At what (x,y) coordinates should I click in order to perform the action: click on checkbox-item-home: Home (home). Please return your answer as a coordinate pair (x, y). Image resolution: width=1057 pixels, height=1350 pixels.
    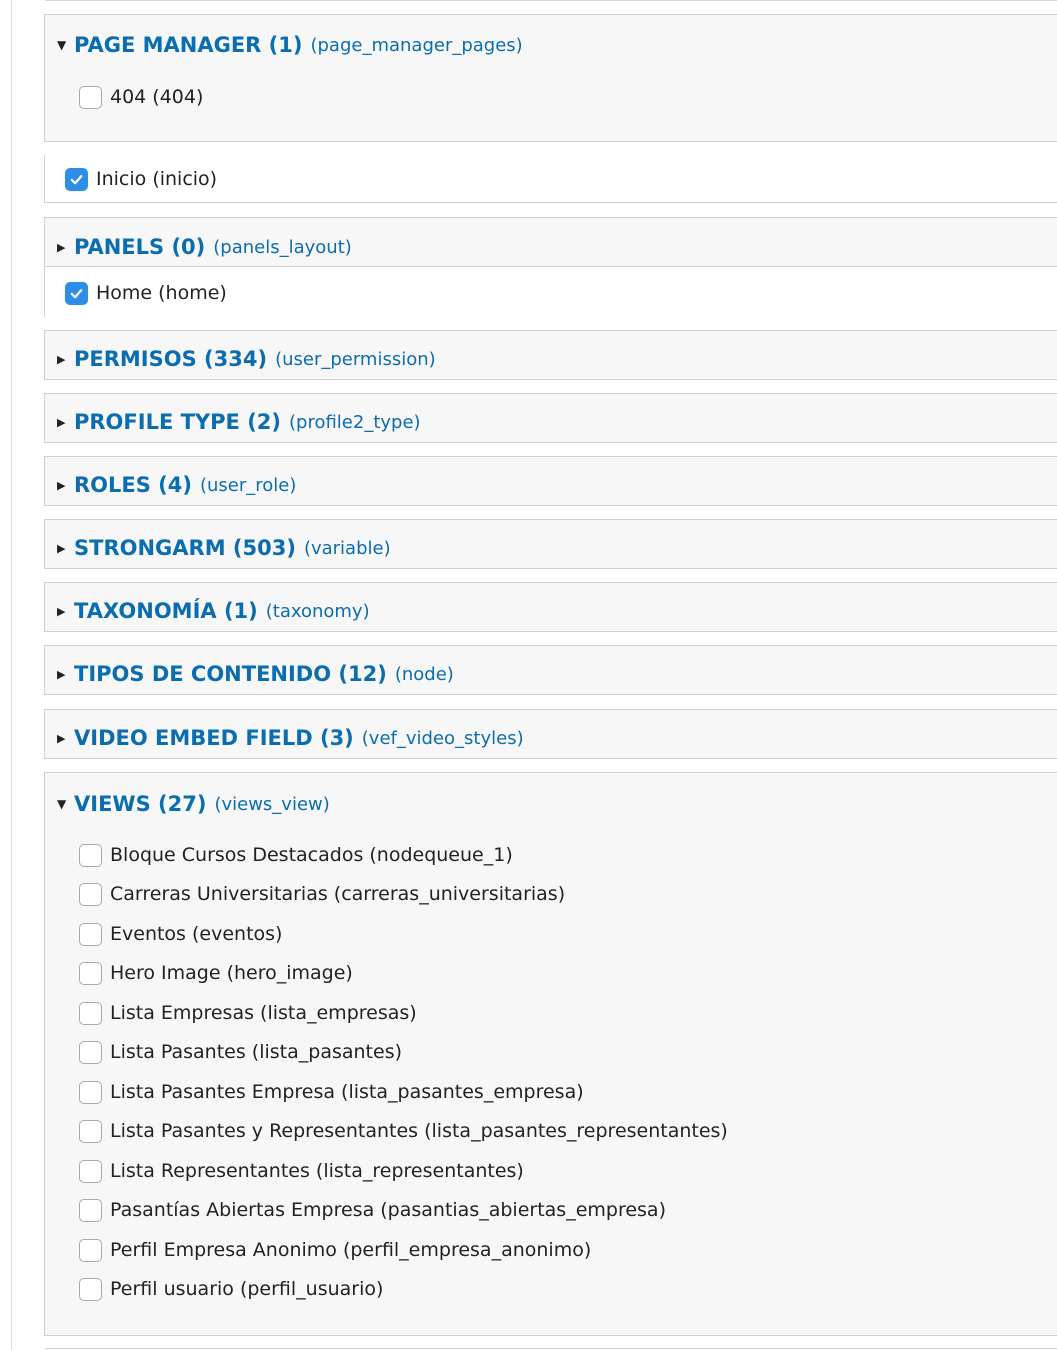
    Looking at the image, I should click on (146, 293).